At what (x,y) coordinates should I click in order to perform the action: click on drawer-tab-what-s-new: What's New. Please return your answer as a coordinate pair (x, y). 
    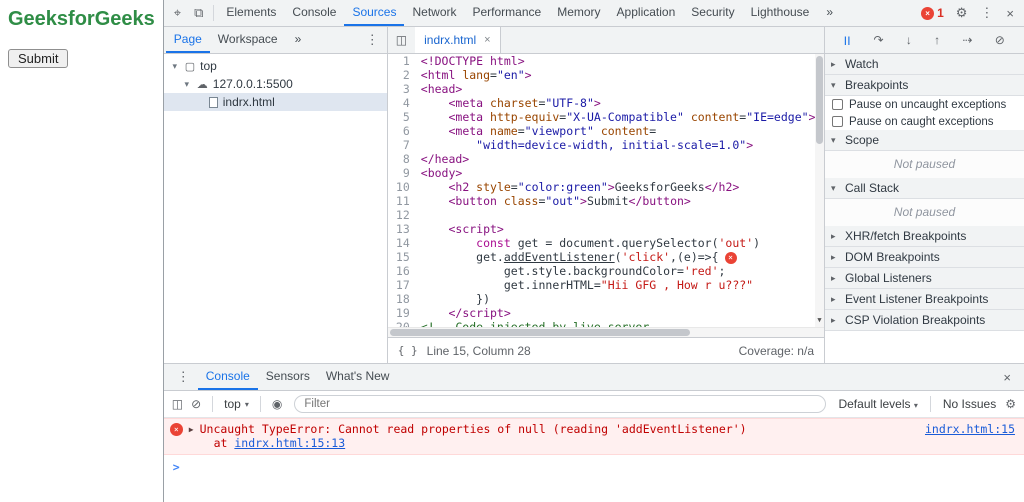
    Looking at the image, I should click on (358, 377).